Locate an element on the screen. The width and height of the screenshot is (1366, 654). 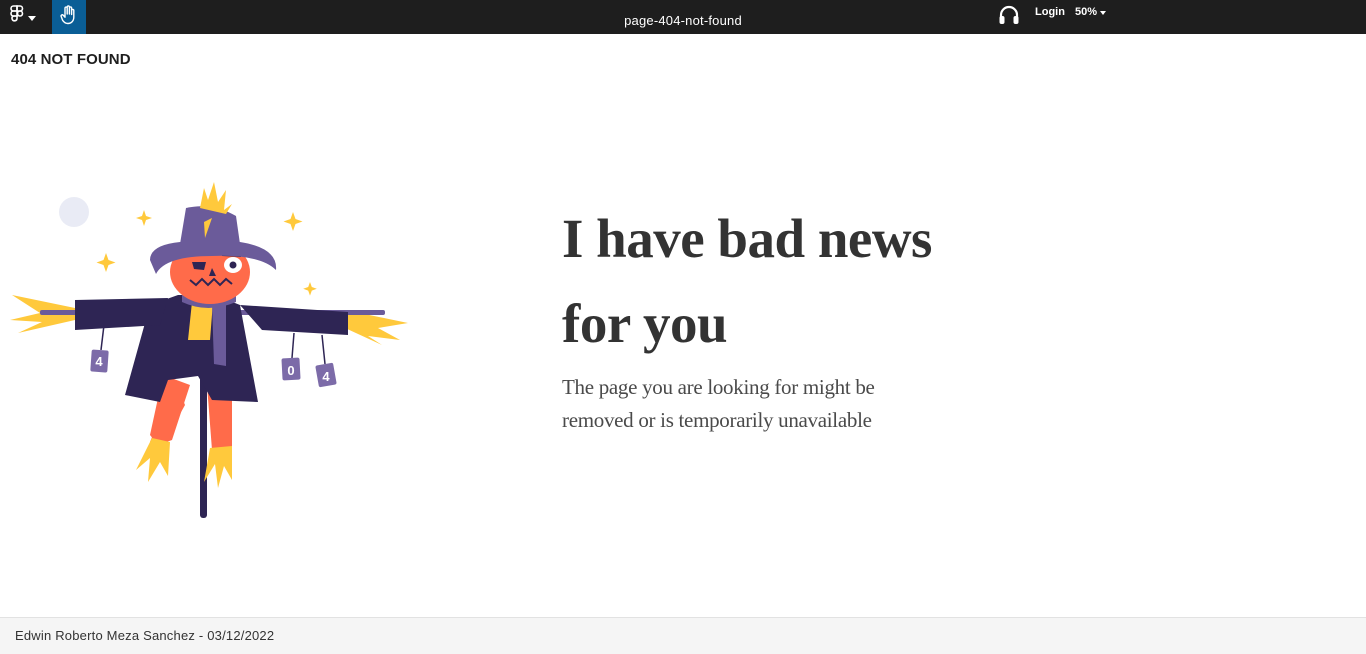
footer-bar: Edwin Roberto Meza Sanchez - 03/12/2022 is located at coordinates (683, 635).